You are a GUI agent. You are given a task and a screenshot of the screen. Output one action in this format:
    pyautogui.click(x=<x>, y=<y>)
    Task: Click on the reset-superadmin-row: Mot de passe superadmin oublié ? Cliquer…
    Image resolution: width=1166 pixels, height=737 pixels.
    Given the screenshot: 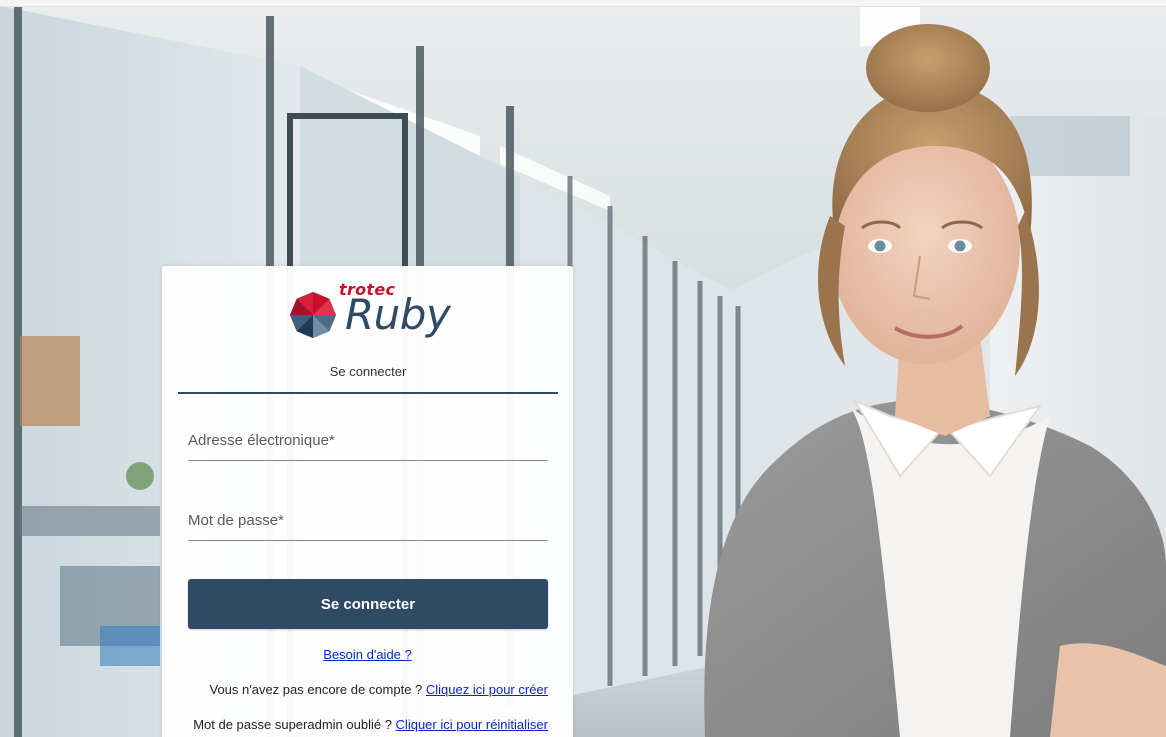 What is the action you would take?
    pyautogui.click(x=370, y=724)
    